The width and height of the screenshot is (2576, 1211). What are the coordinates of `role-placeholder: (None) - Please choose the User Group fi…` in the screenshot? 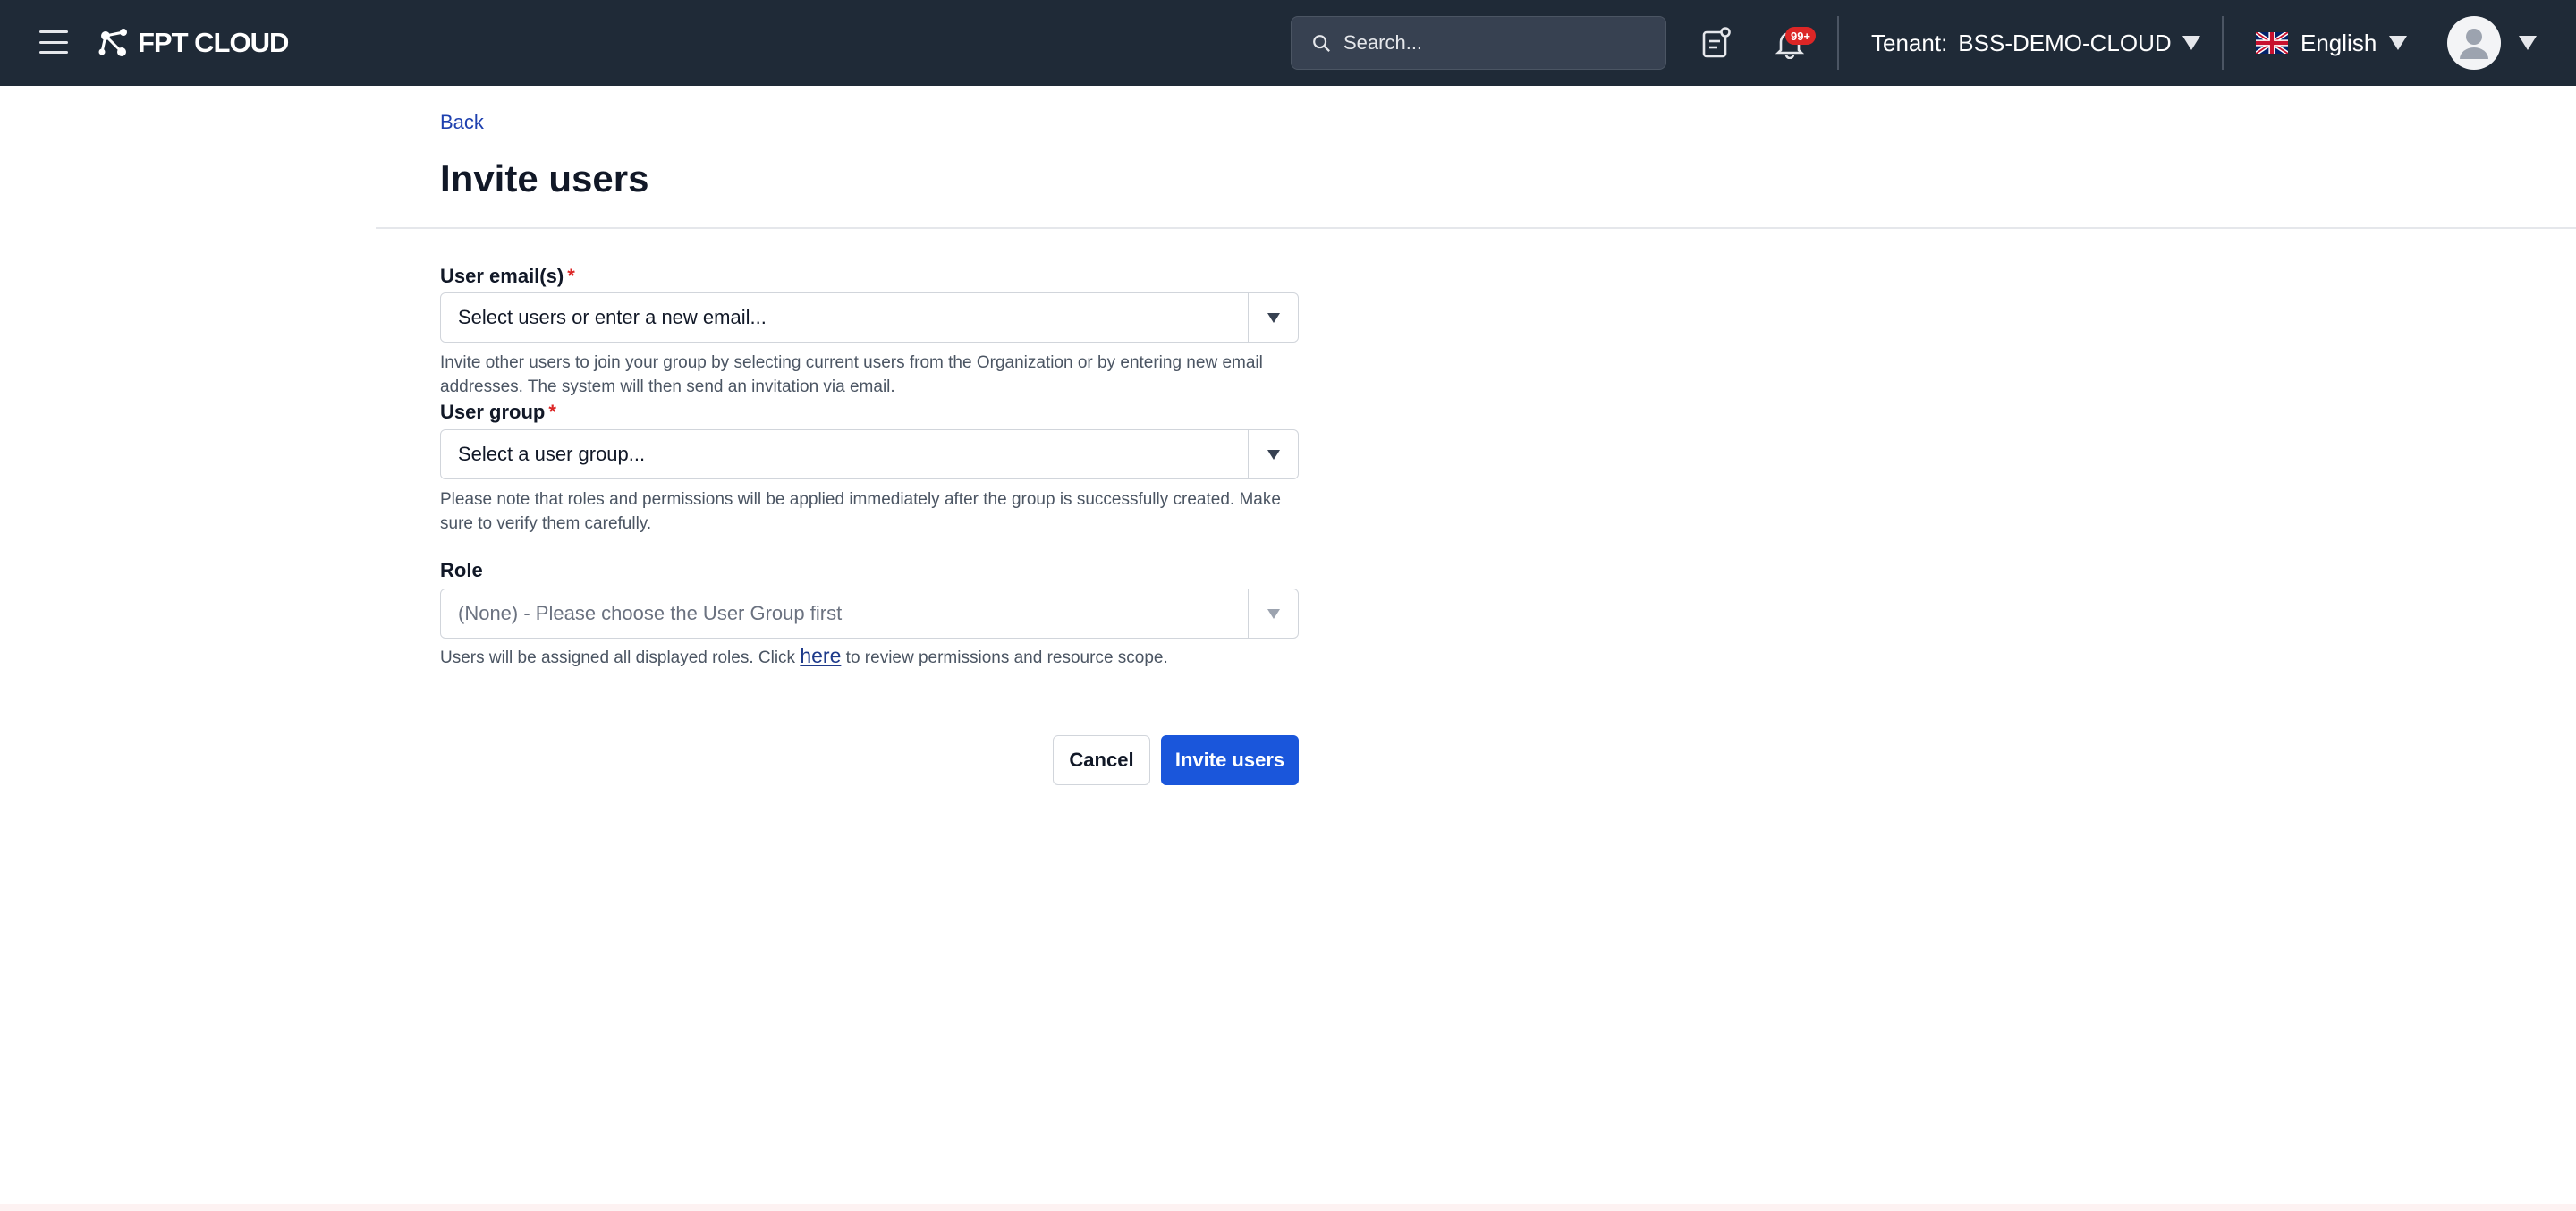 It's located at (650, 613).